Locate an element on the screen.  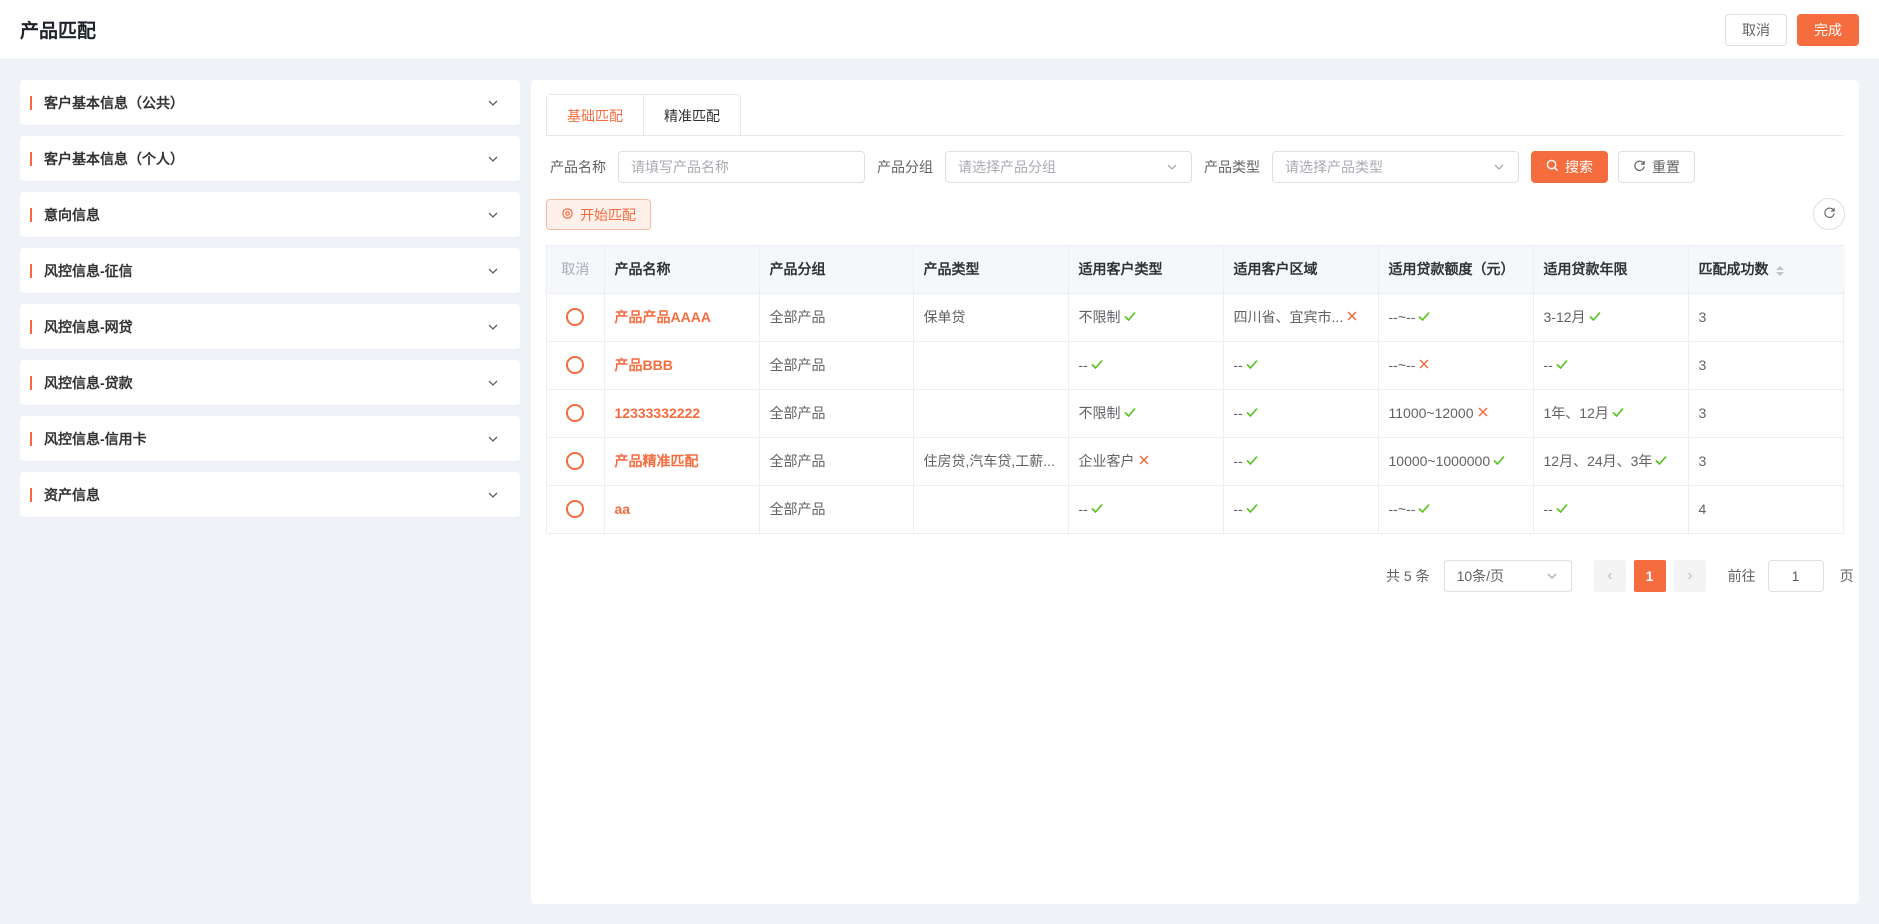
table-refresh-button is located at coordinates (1829, 214).